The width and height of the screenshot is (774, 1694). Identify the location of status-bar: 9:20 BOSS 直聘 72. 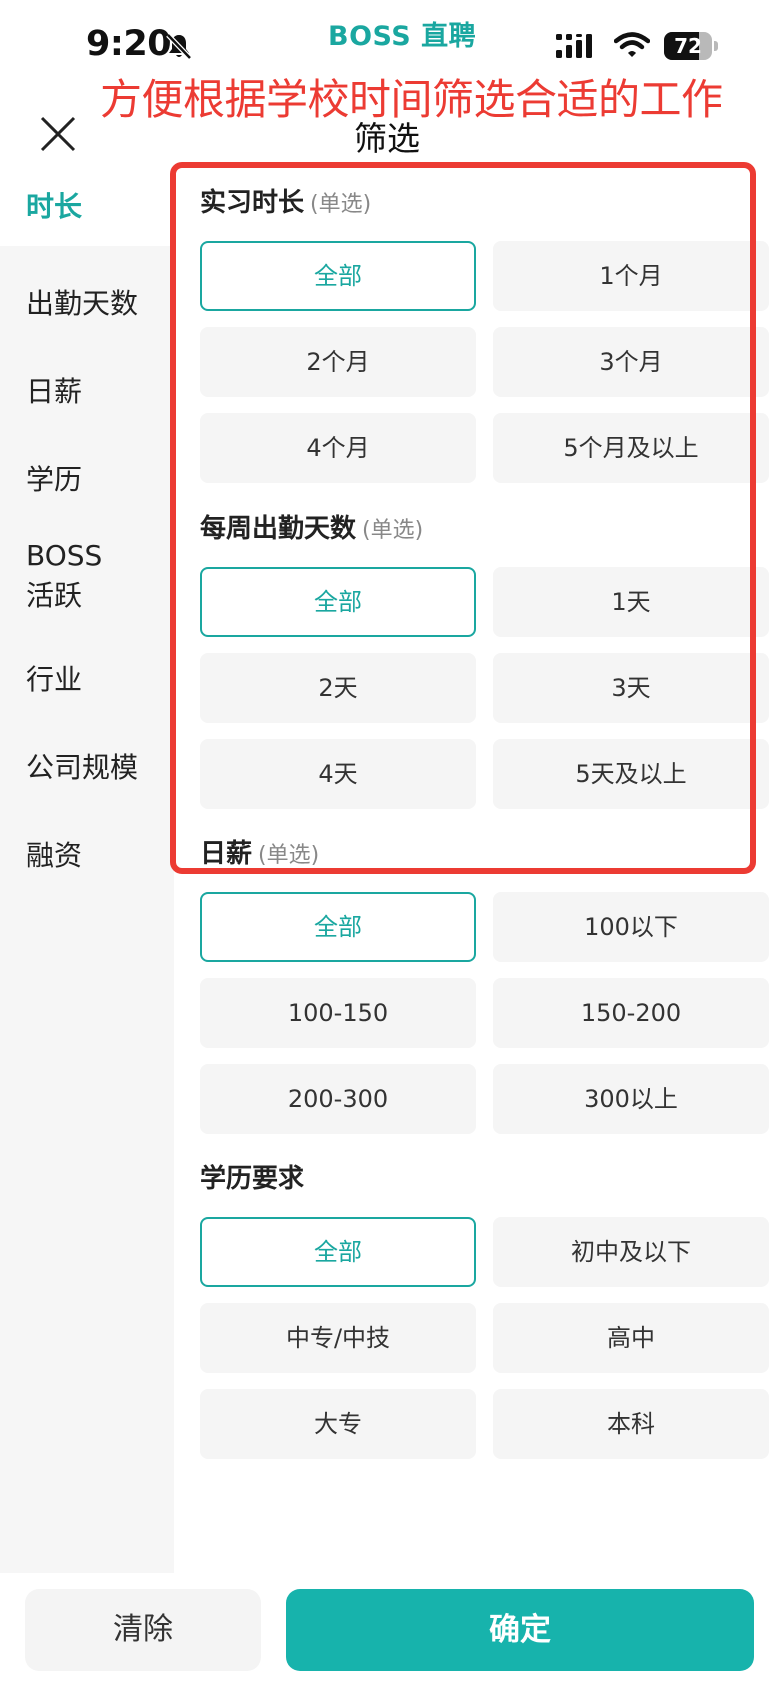
(387, 35).